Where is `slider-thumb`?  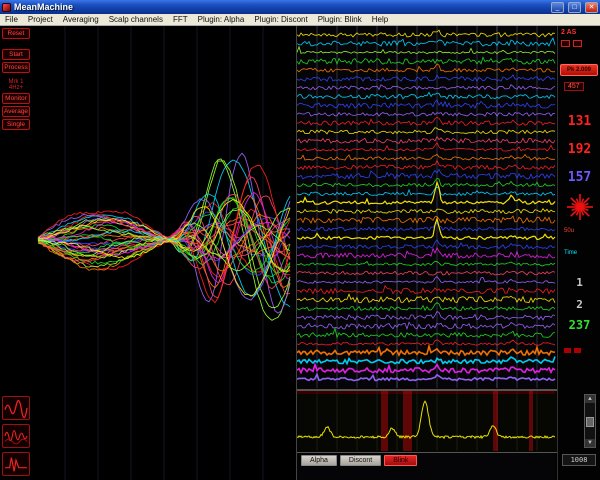 slider-thumb is located at coordinates (590, 422).